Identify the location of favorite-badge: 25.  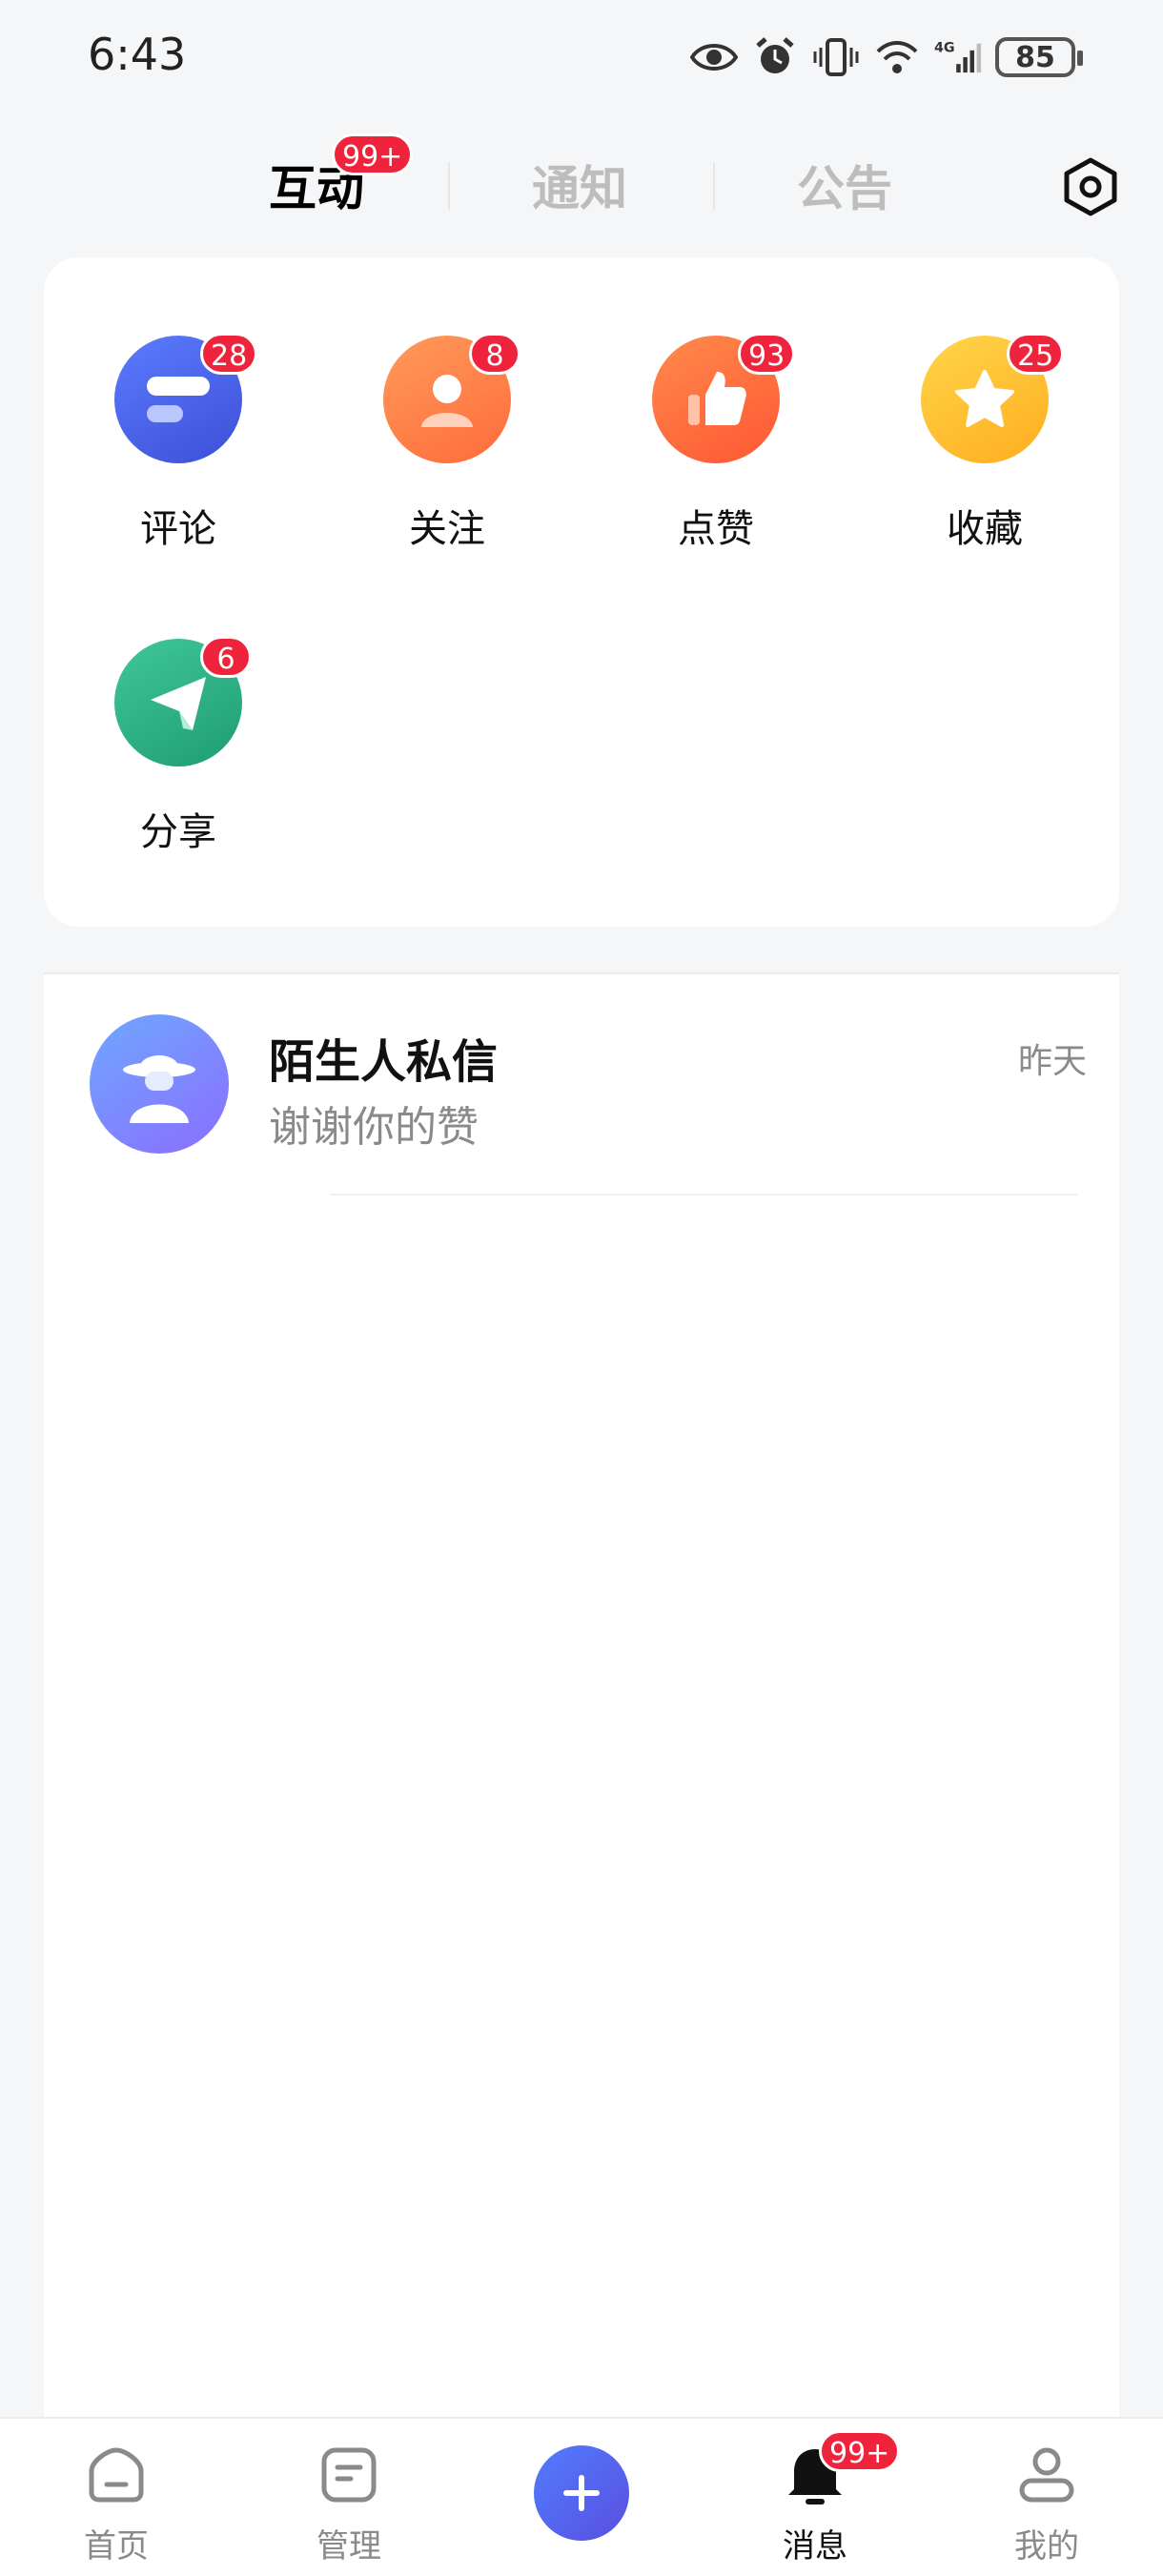
(1036, 354).